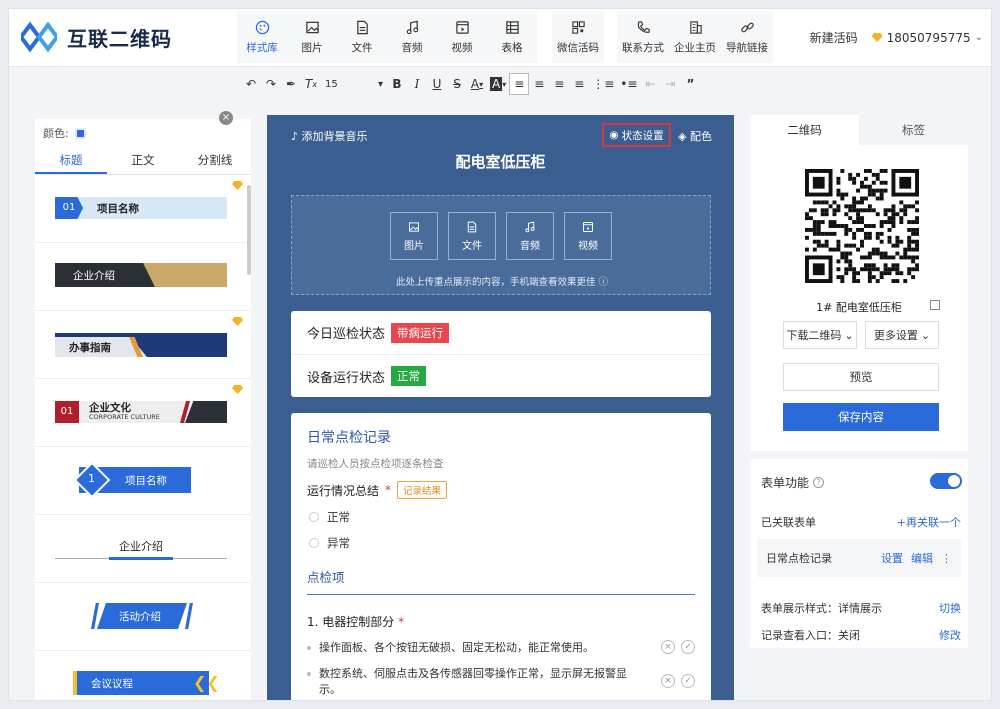 The width and height of the screenshot is (1000, 709). What do you see at coordinates (226, 118) in the screenshot?
I see `close-panel-icon: ×` at bounding box center [226, 118].